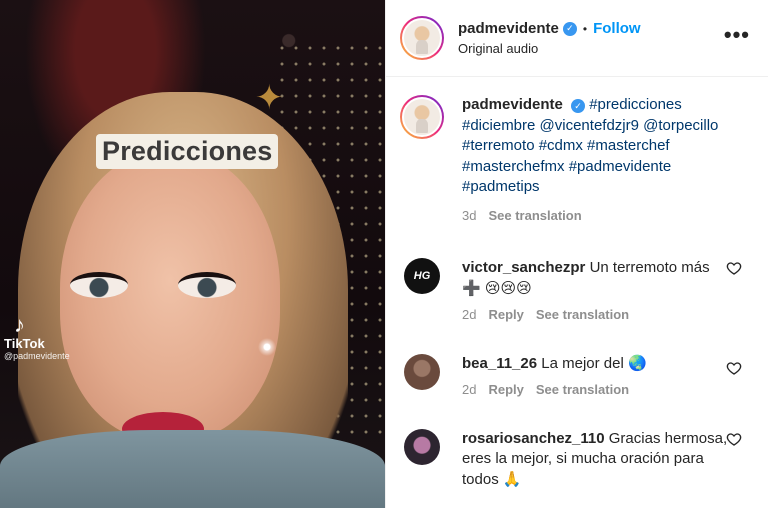 Image resolution: width=768 pixels, height=508 pixels. Describe the element at coordinates (24, 343) in the screenshot. I see `tiktok-brand: TikTok` at that location.